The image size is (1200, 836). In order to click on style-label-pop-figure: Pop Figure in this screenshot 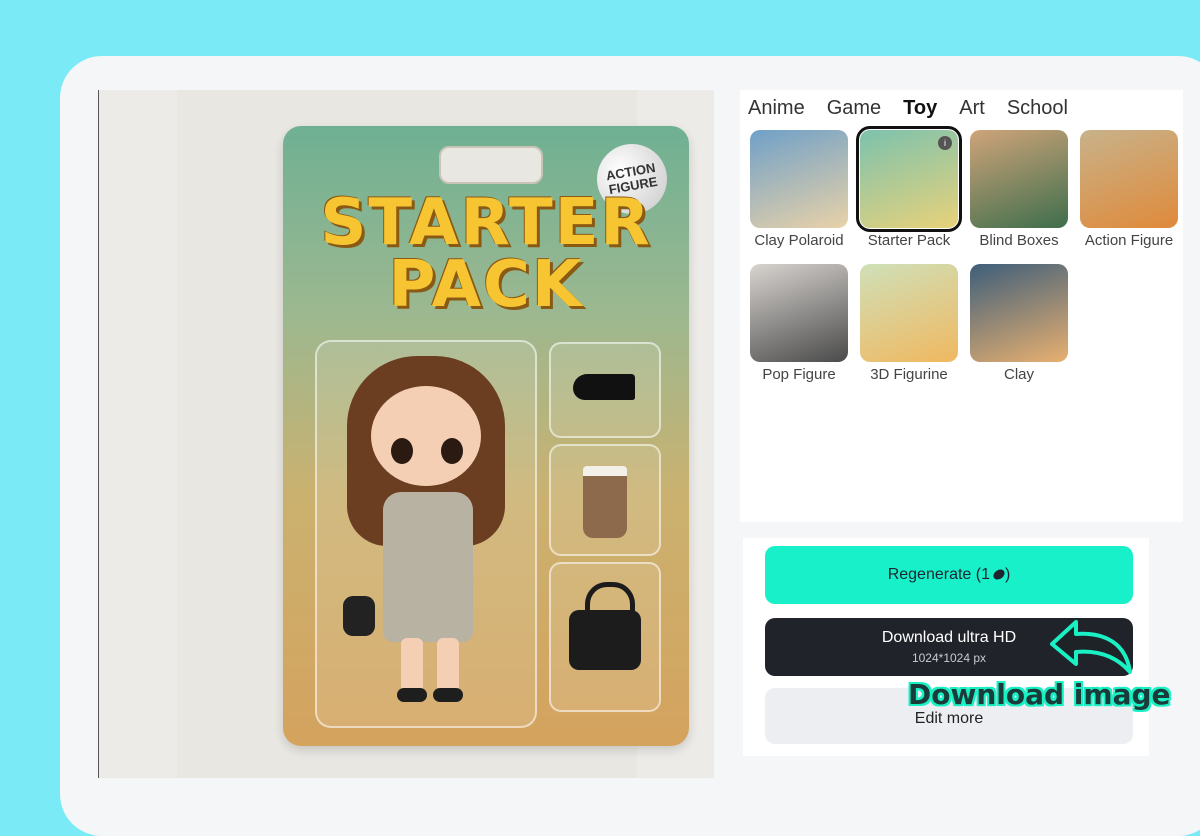, I will do `click(799, 374)`.